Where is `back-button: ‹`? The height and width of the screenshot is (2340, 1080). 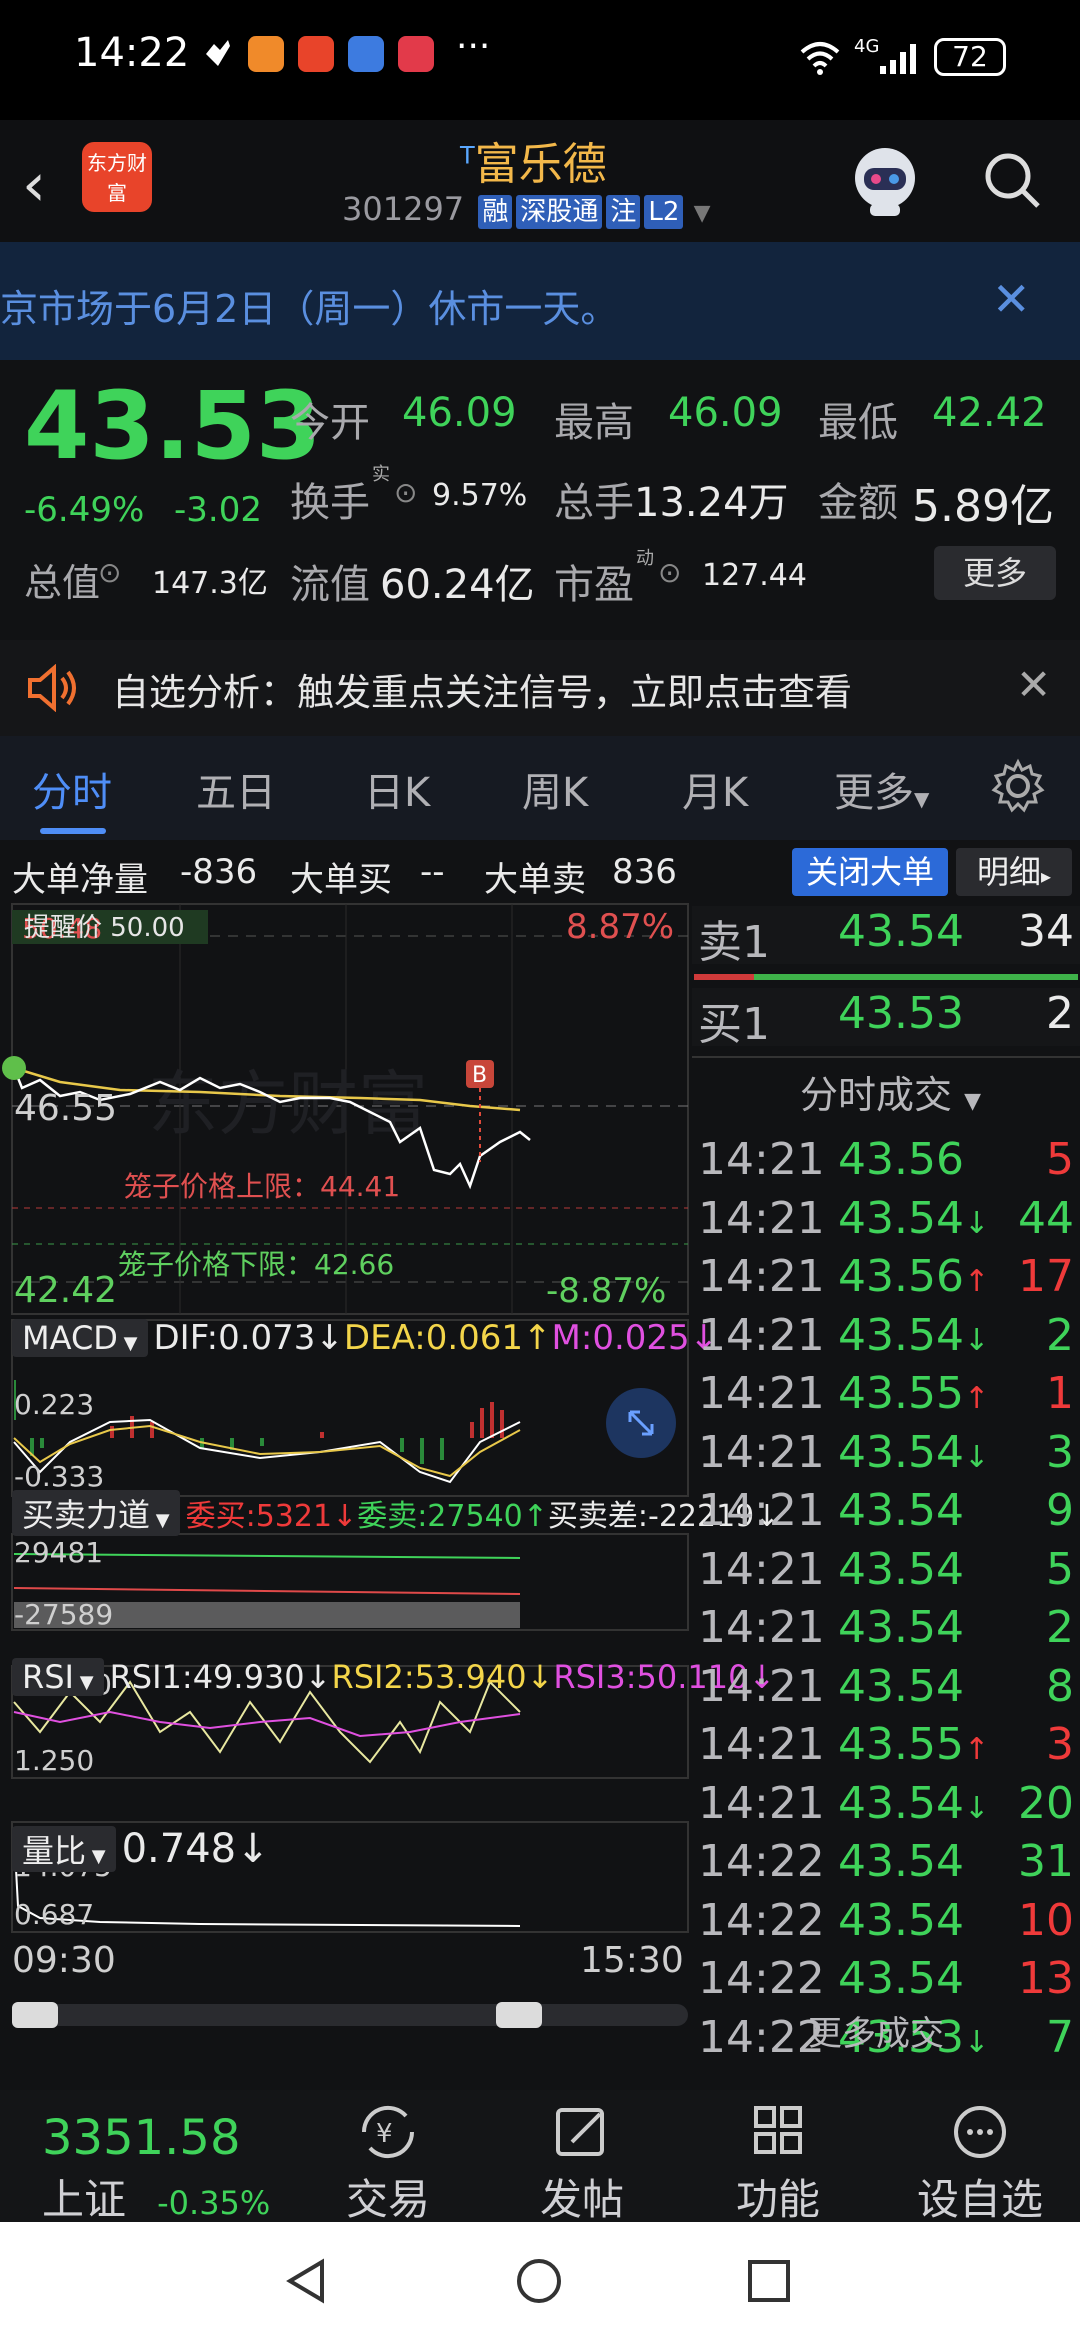 back-button: ‹ is located at coordinates (34, 185).